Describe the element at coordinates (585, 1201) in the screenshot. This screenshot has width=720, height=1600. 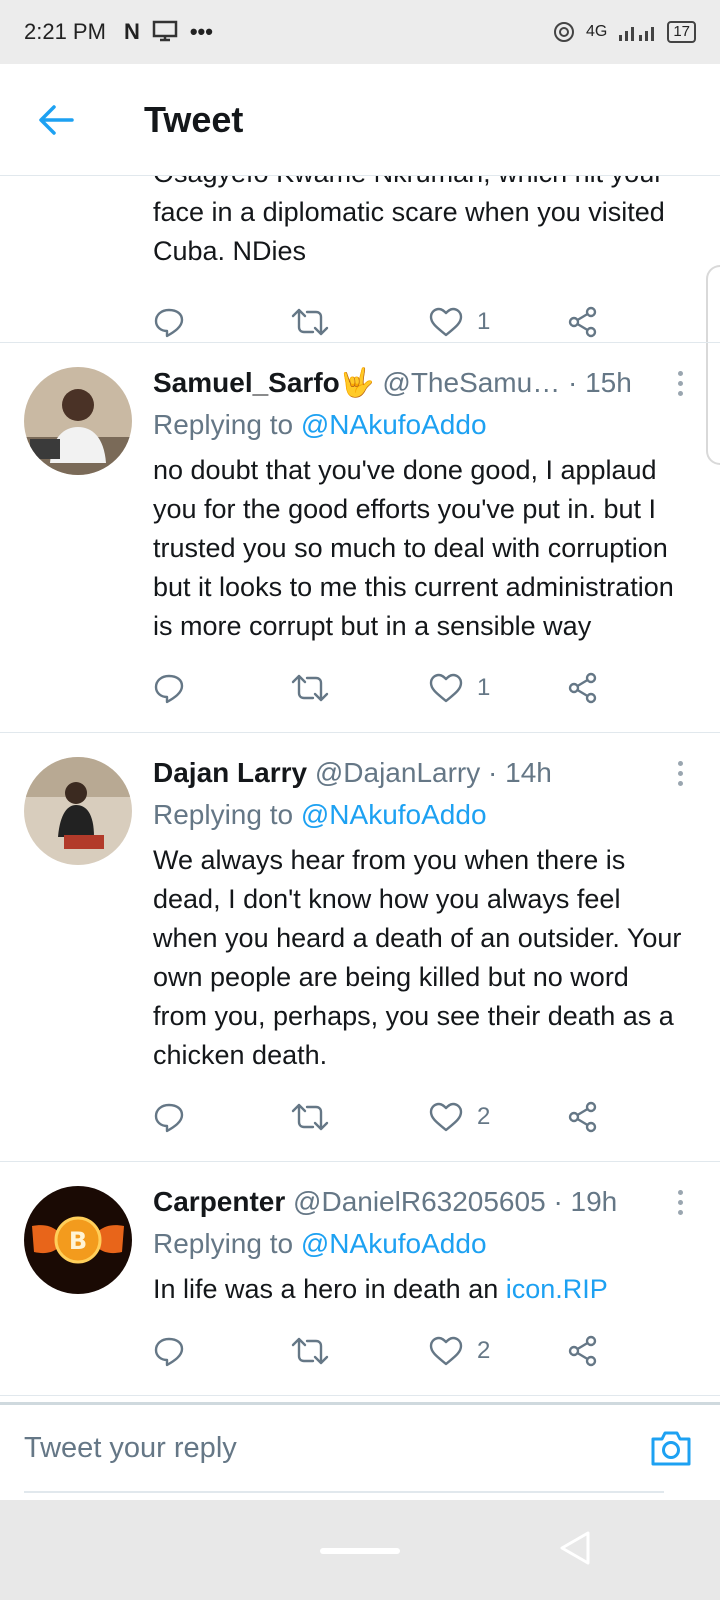
I see `tweet-time: · 19h` at that location.